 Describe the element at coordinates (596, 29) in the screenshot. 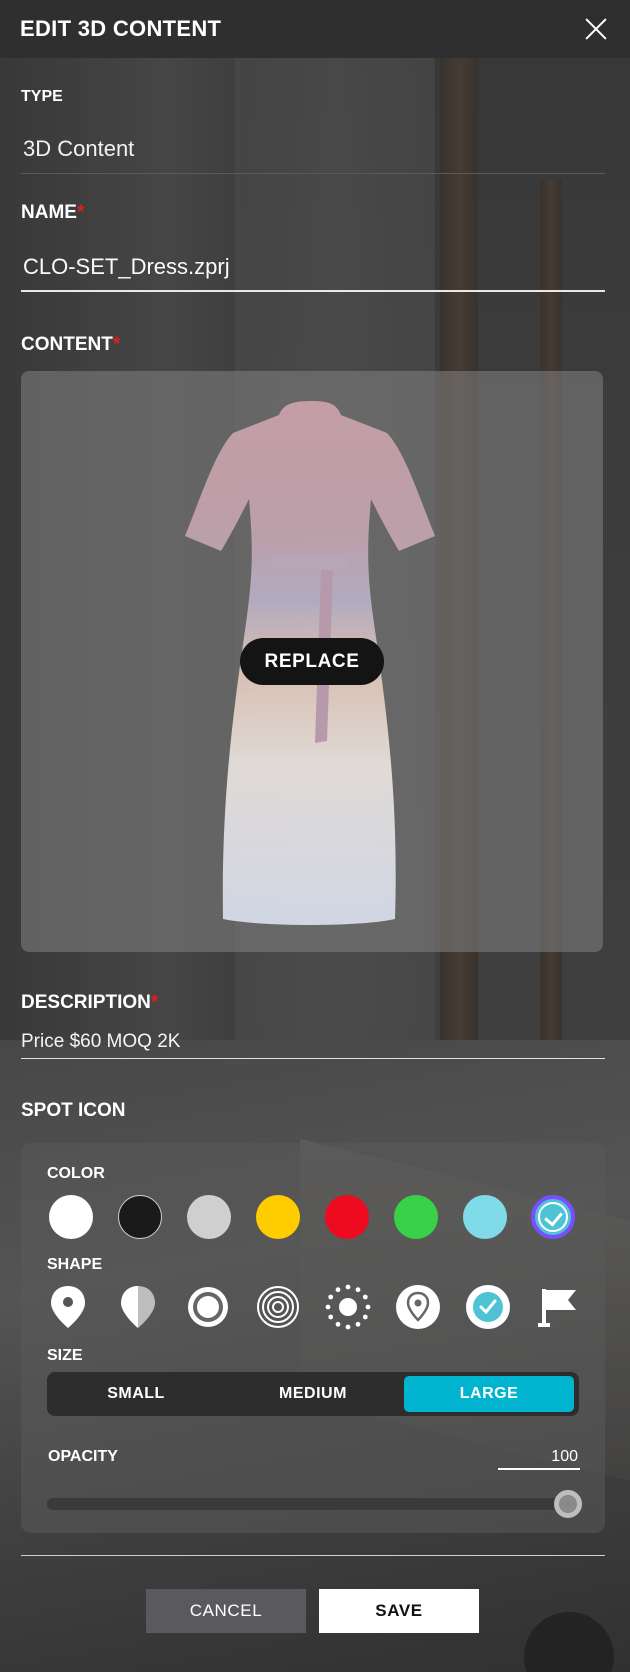

I see `close-icon` at that location.